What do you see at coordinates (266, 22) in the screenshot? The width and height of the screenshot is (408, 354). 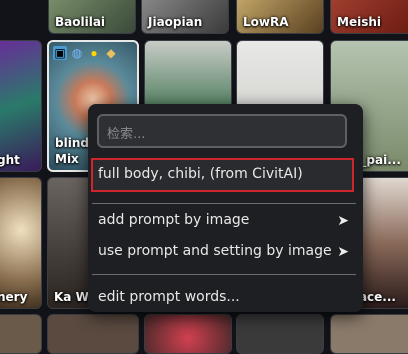 I see `card-label: LowRA` at bounding box center [266, 22].